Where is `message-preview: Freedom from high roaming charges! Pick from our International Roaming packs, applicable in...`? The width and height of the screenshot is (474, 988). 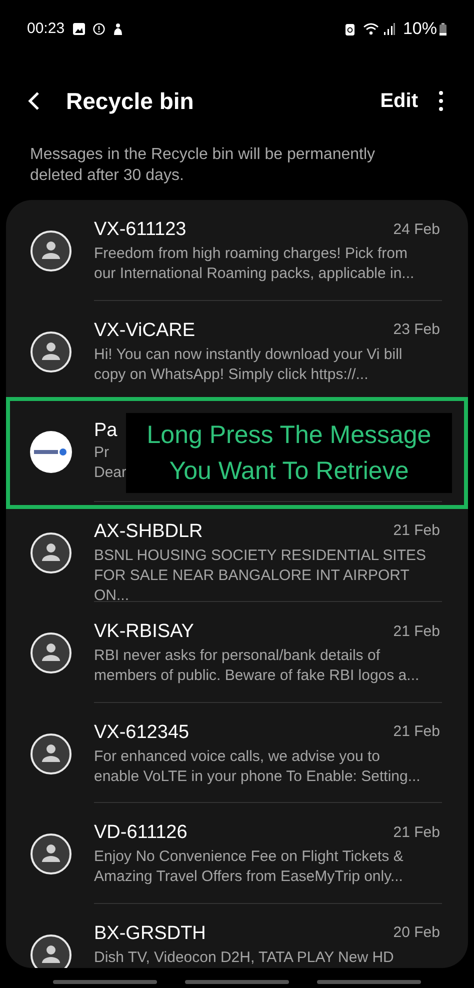
message-preview: Freedom from high roaming charges! Pick from our International Roaming packs, applicable in... is located at coordinates (255, 264).